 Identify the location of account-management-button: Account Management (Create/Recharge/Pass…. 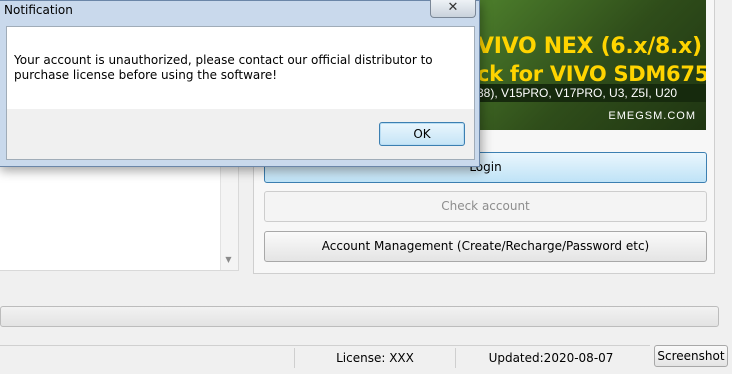
(485, 246).